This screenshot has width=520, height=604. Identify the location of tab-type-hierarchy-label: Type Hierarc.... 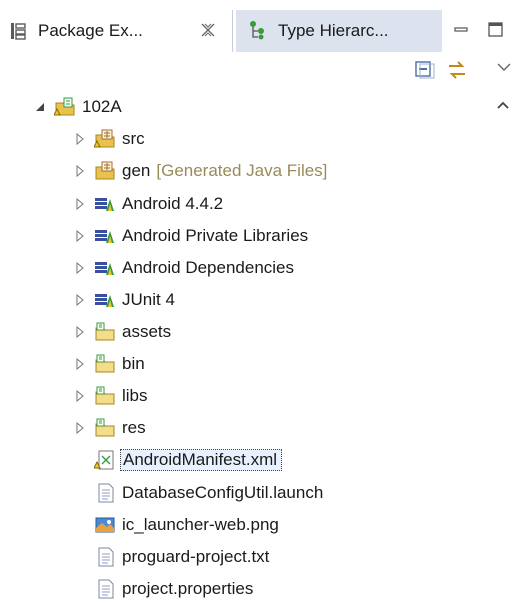
(333, 30).